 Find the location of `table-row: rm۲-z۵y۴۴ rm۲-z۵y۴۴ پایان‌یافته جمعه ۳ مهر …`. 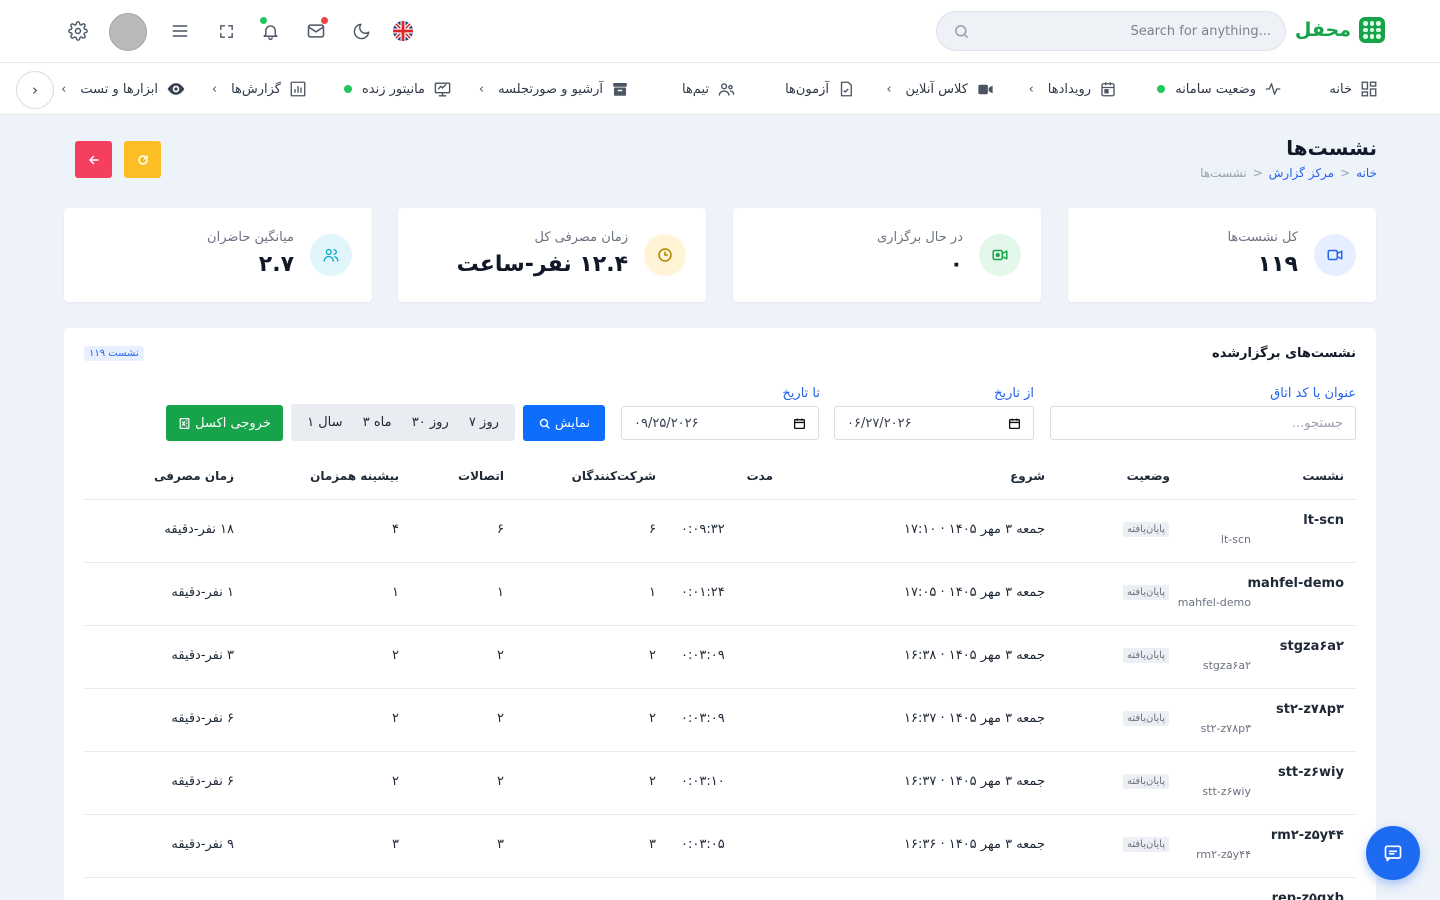

table-row: rm۲-z۵y۴۴ rm۲-z۵y۴۴ پایان‌یافته جمعه ۳ مهر … is located at coordinates (720, 846).